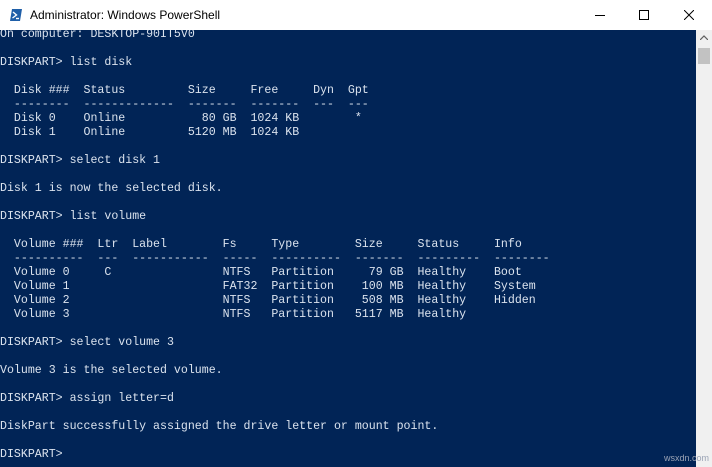 The width and height of the screenshot is (712, 467). Describe the element at coordinates (87, 342) in the screenshot. I see `console-line: DISKPART> select volume 3` at that location.